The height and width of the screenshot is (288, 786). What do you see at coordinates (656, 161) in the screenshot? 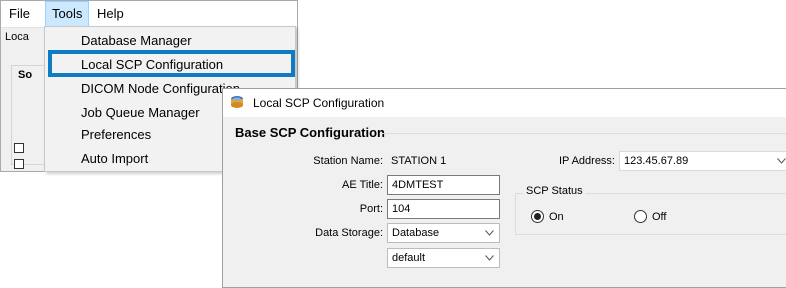
I see `ip-address-value: 123.45.67.89` at bounding box center [656, 161].